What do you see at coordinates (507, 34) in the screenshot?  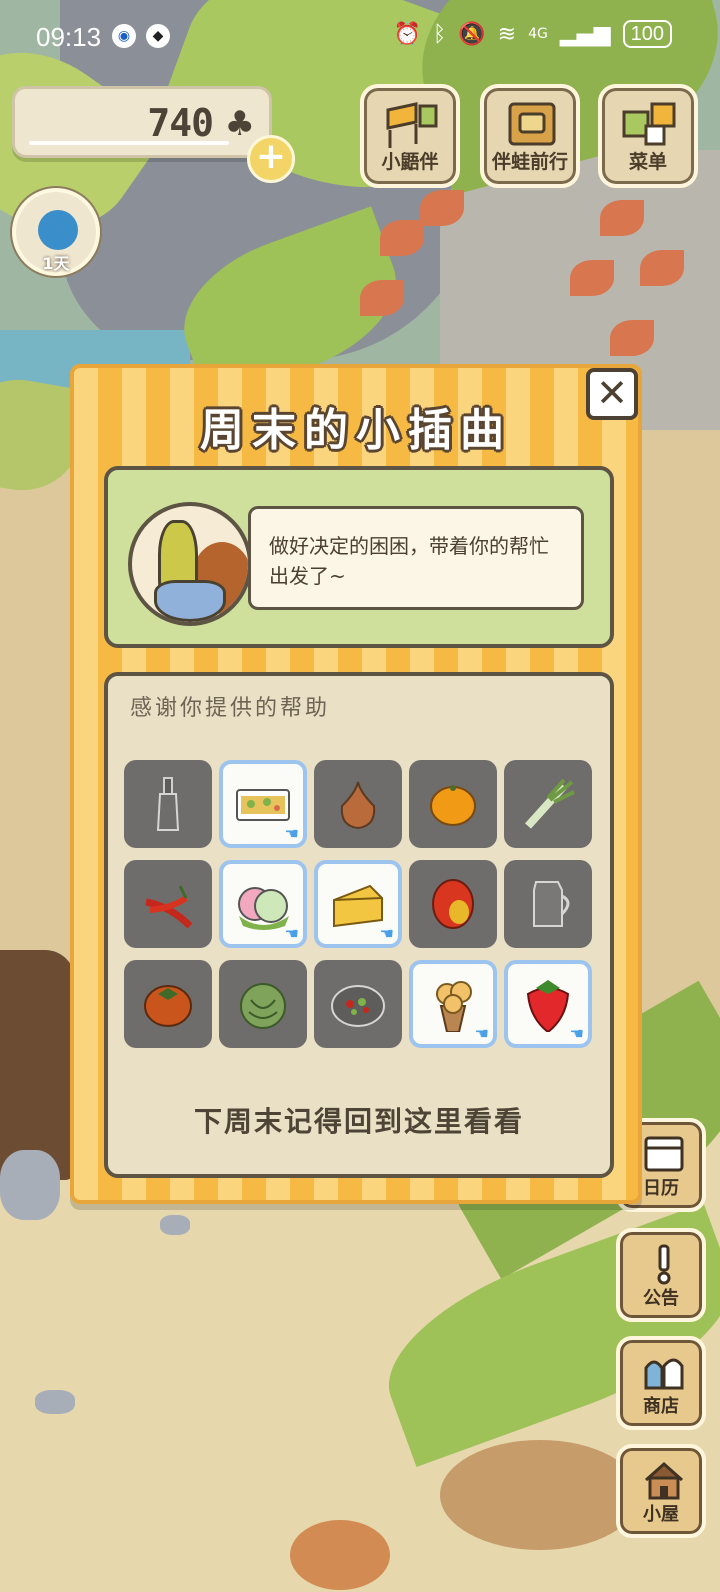 I see `wifi-icon: ≋` at bounding box center [507, 34].